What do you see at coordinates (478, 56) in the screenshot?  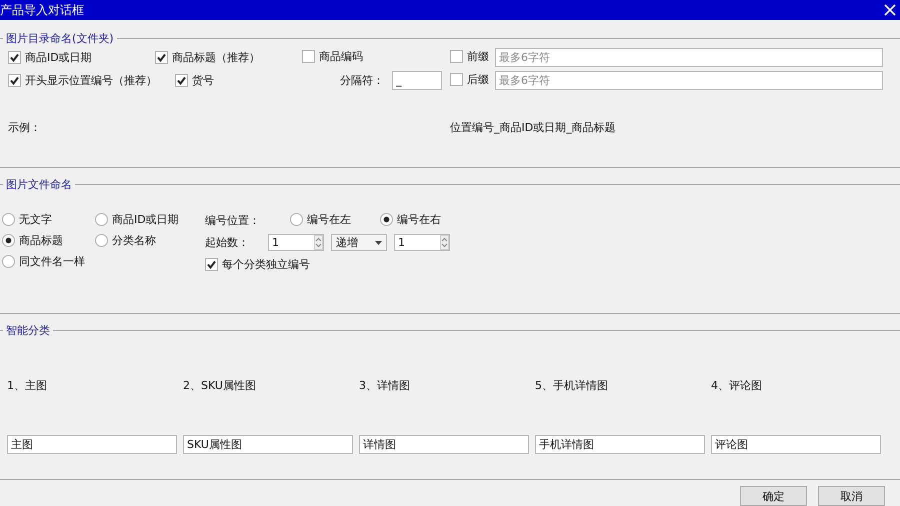 I see `checkbox-label: 前缀` at bounding box center [478, 56].